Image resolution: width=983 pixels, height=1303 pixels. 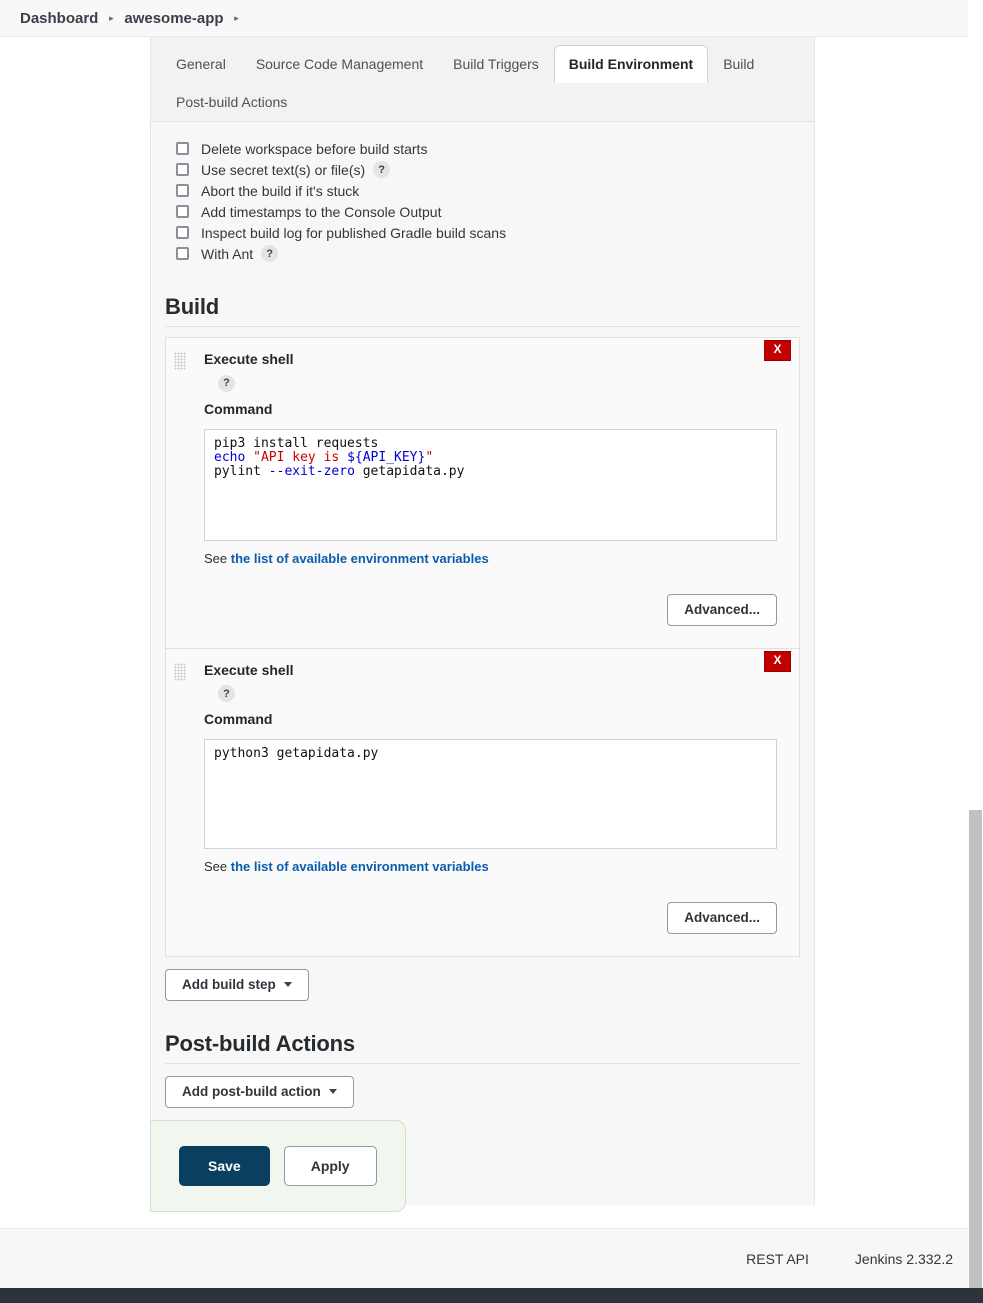 What do you see at coordinates (738, 64) in the screenshot?
I see `tab-build: Build` at bounding box center [738, 64].